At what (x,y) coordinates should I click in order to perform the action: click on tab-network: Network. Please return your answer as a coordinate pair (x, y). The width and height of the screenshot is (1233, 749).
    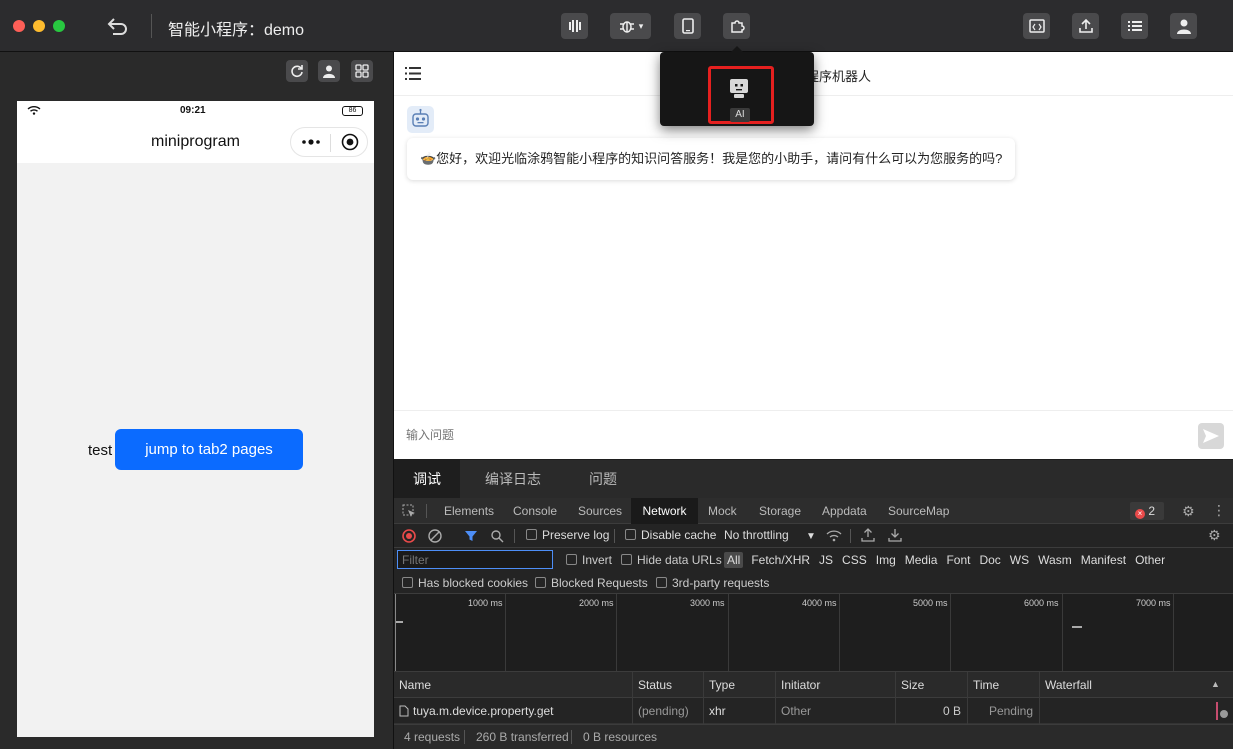
    Looking at the image, I should click on (664, 511).